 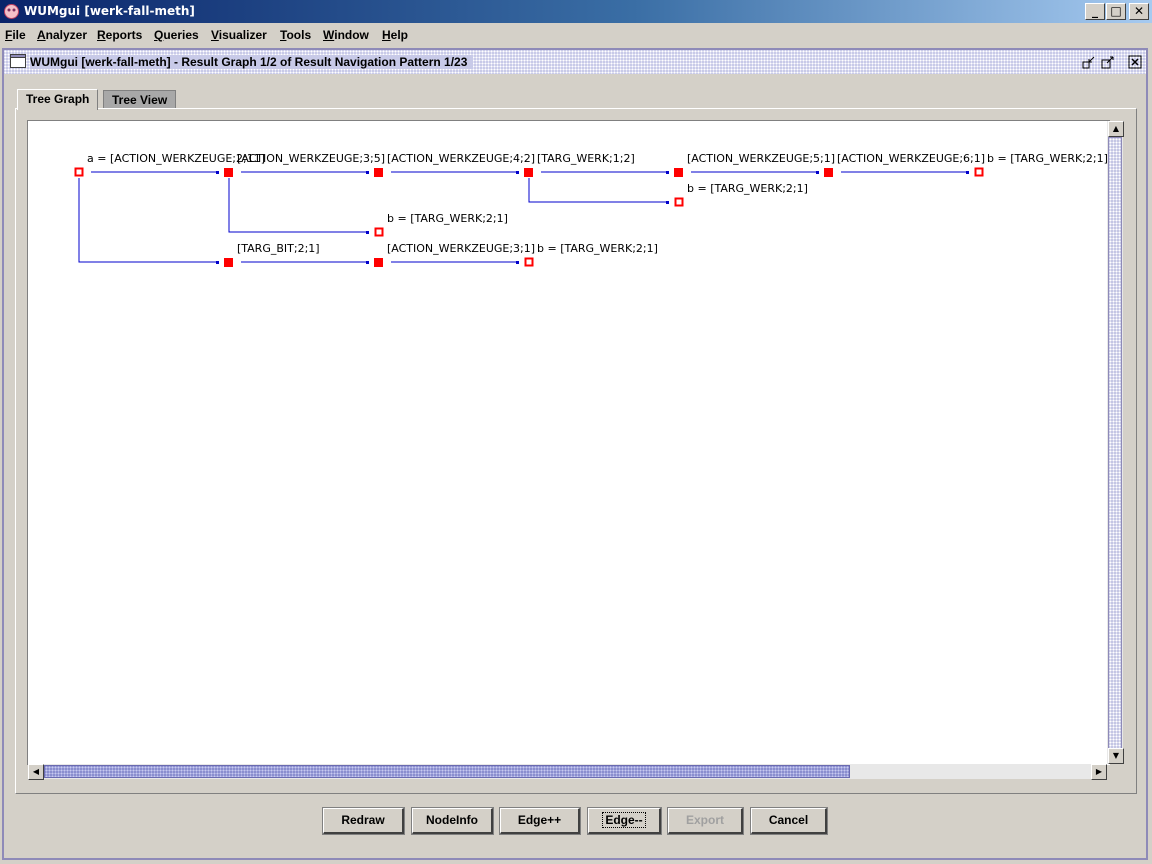 What do you see at coordinates (1089, 62) in the screenshot?
I see `frame-iconify-icon` at bounding box center [1089, 62].